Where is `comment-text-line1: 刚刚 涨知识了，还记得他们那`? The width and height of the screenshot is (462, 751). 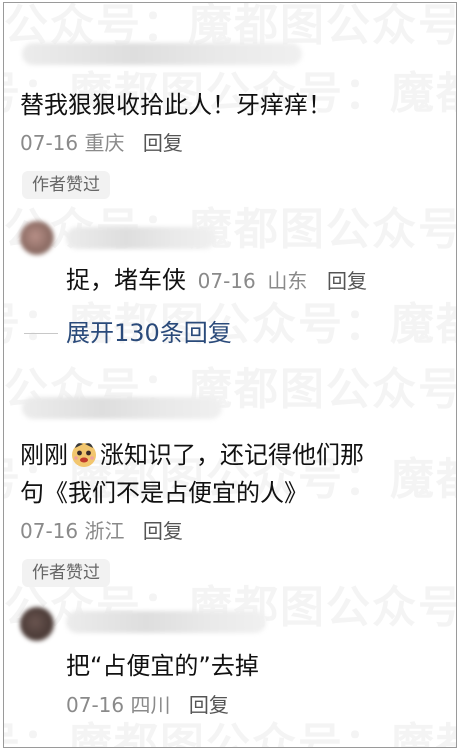
comment-text-line1: 刚刚 涨知识了，还记得他们那 is located at coordinates (192, 455).